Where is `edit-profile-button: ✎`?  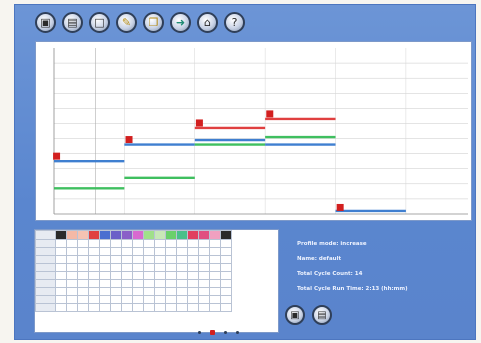
edit-profile-button: ✎ is located at coordinates (126, 22).